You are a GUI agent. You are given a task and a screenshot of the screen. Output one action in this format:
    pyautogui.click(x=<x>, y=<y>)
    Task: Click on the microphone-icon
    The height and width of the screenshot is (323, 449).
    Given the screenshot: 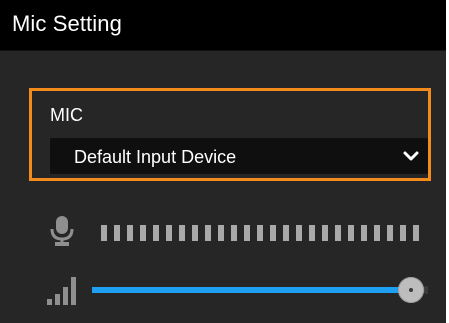 What is the action you would take?
    pyautogui.click(x=62, y=231)
    